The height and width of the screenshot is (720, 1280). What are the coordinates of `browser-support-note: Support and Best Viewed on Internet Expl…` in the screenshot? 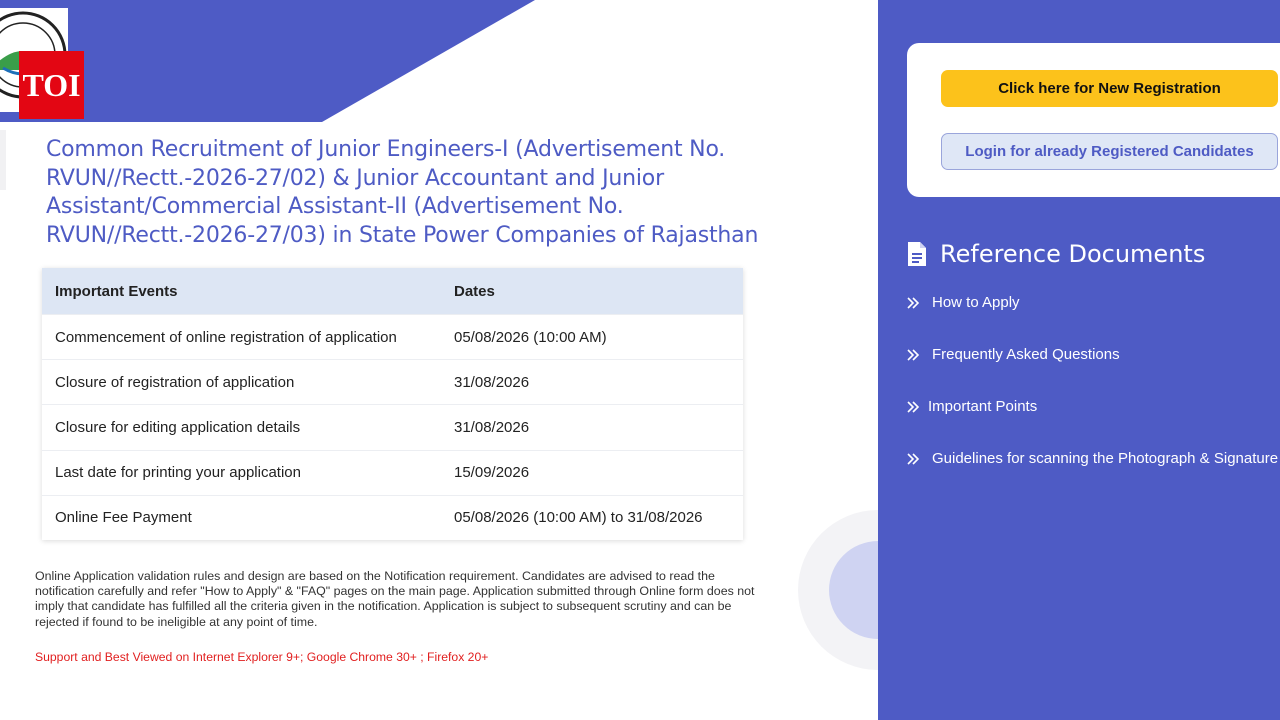 It's located at (262, 657).